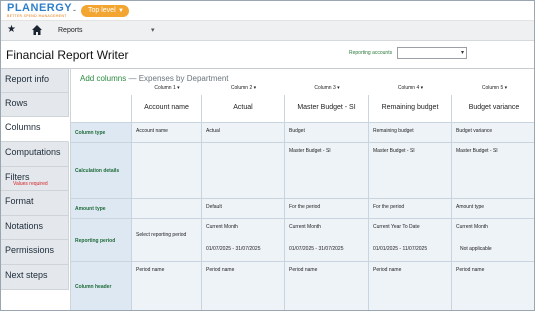 This screenshot has width=535, height=311. What do you see at coordinates (35, 252) in the screenshot?
I see `sidebar-item-7: Permissions` at bounding box center [35, 252].